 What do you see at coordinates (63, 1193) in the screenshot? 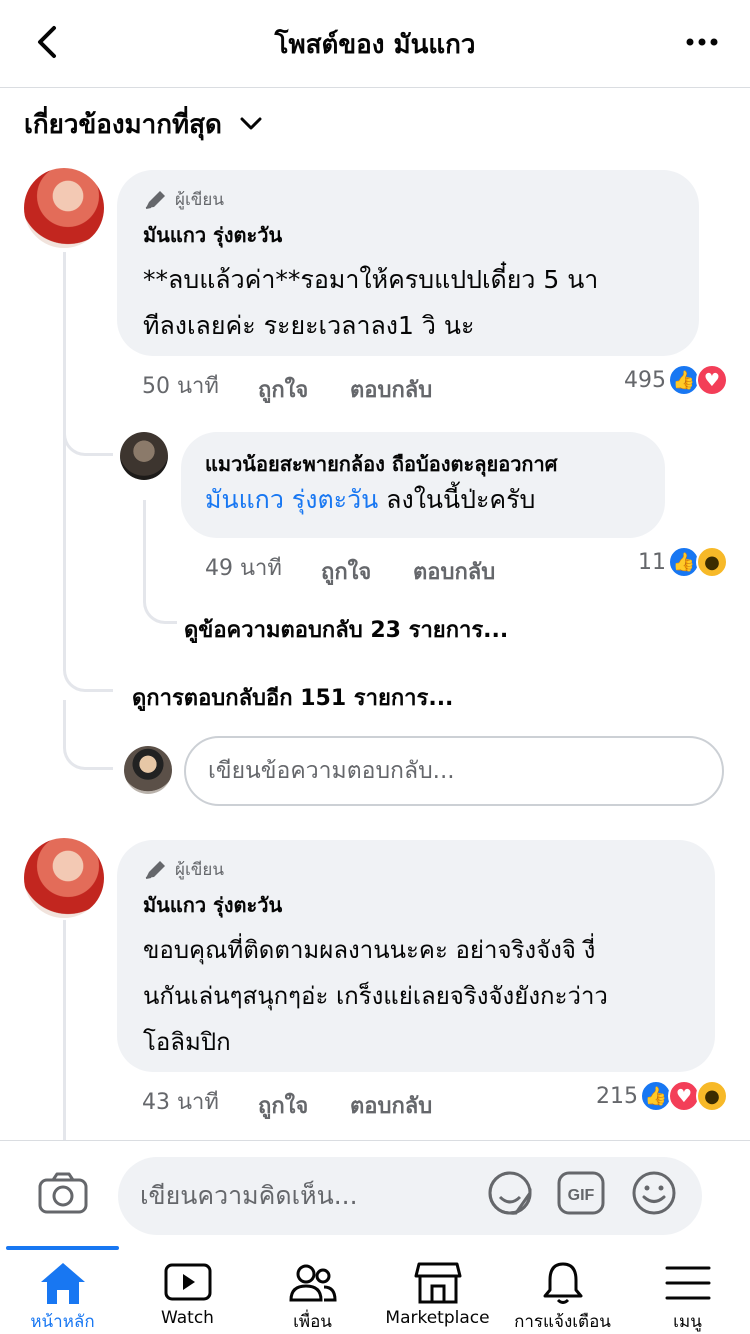
I see `camera-icon` at bounding box center [63, 1193].